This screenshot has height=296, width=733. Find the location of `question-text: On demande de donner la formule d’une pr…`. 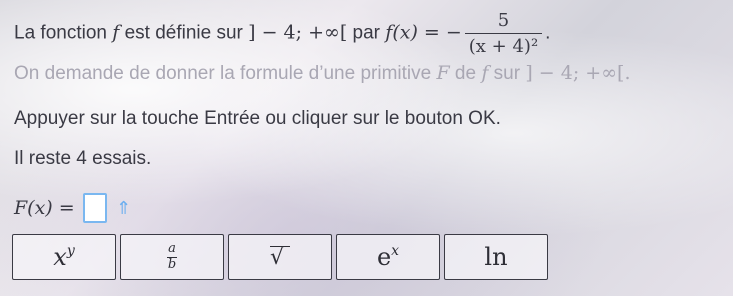

question-text: On demande de donner la formule d’une pr… is located at coordinates (322, 73).